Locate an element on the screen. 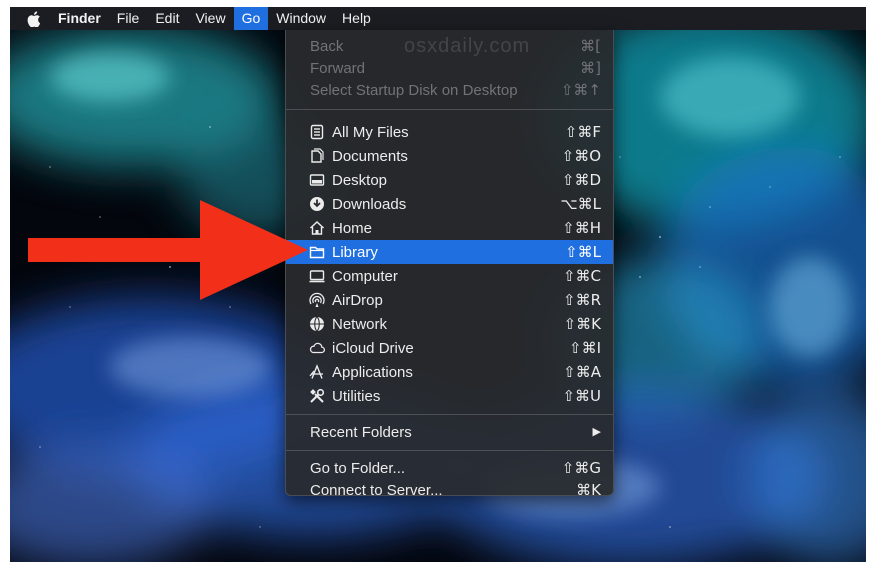 The width and height of the screenshot is (870, 564). menu-item-label: All My Files is located at coordinates (370, 132).